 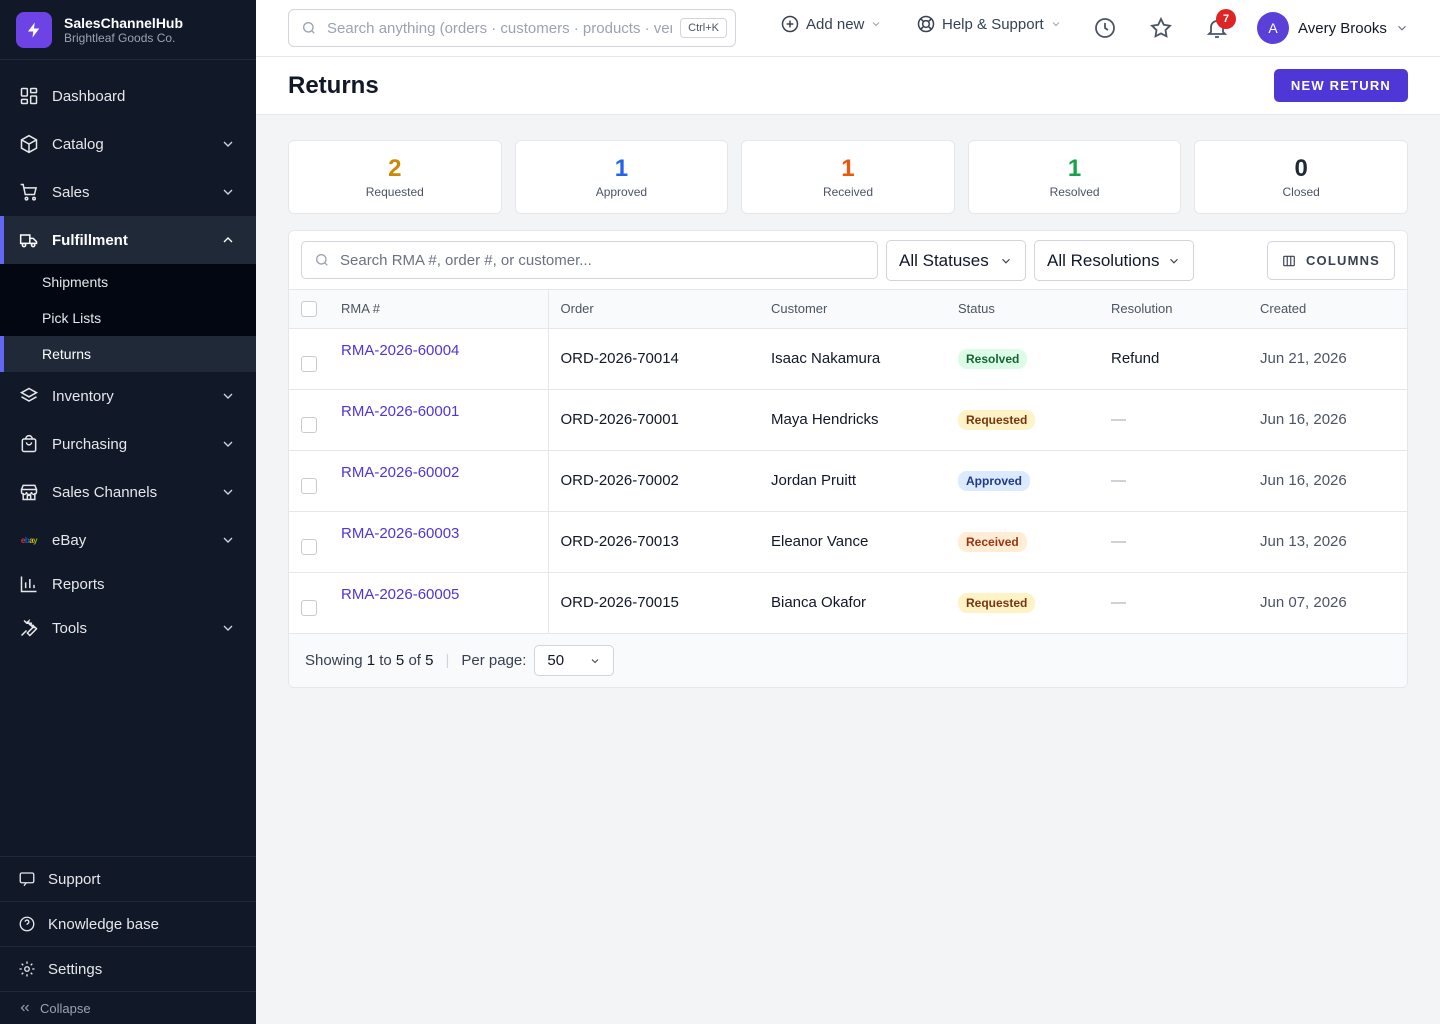 What do you see at coordinates (1105, 28) in the screenshot?
I see `history-icon` at bounding box center [1105, 28].